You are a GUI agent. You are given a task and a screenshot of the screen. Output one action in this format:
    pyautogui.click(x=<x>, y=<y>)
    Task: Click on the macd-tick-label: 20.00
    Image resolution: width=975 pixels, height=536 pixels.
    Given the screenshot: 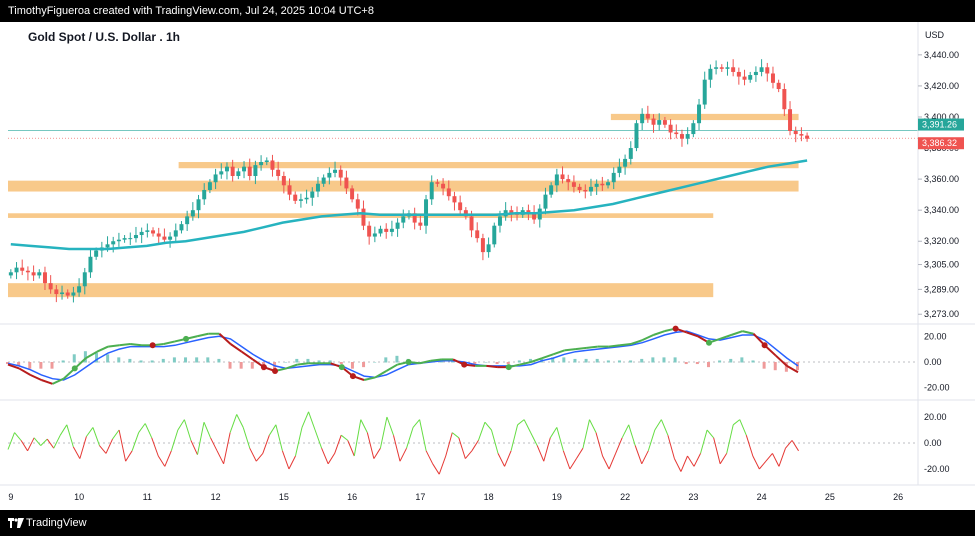 What is the action you would take?
    pyautogui.click(x=935, y=336)
    